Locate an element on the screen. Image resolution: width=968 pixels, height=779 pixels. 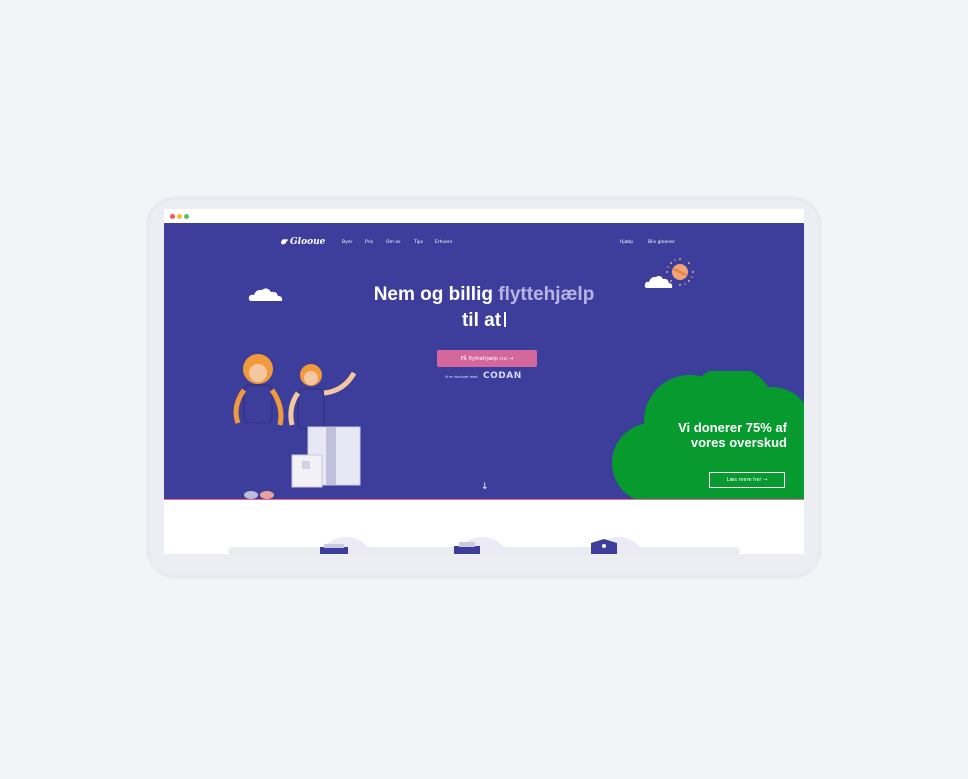
hero-headline: Nem og billig flyttehjælp is located at coordinates (484, 295).